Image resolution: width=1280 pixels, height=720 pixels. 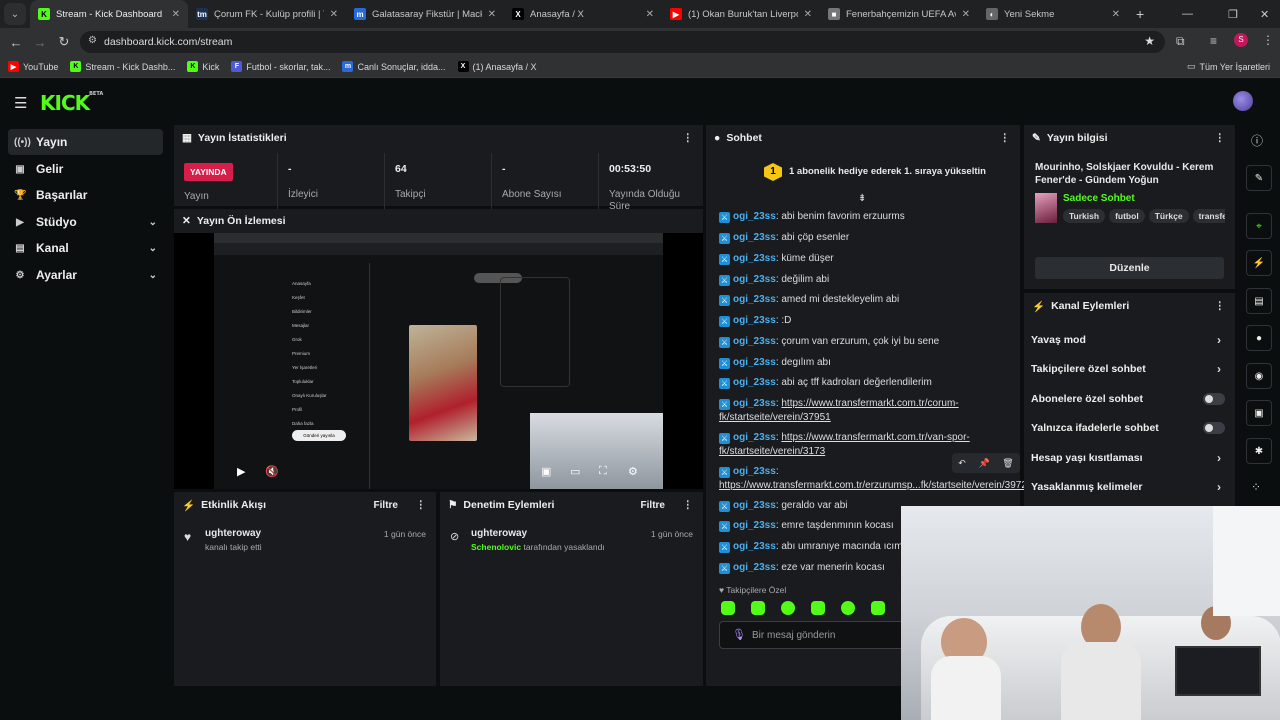 What do you see at coordinates (85, 275) in the screenshot?
I see `sidebar-item-5: ⚙ Ayarlar ⌄` at bounding box center [85, 275].